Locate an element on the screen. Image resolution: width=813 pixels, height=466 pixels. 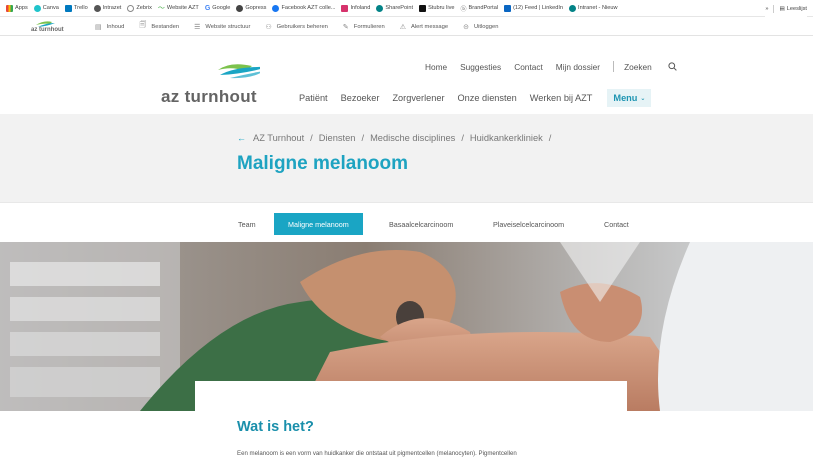
breadcrumb-diensten: Diensten is located at coordinates (337, 138).